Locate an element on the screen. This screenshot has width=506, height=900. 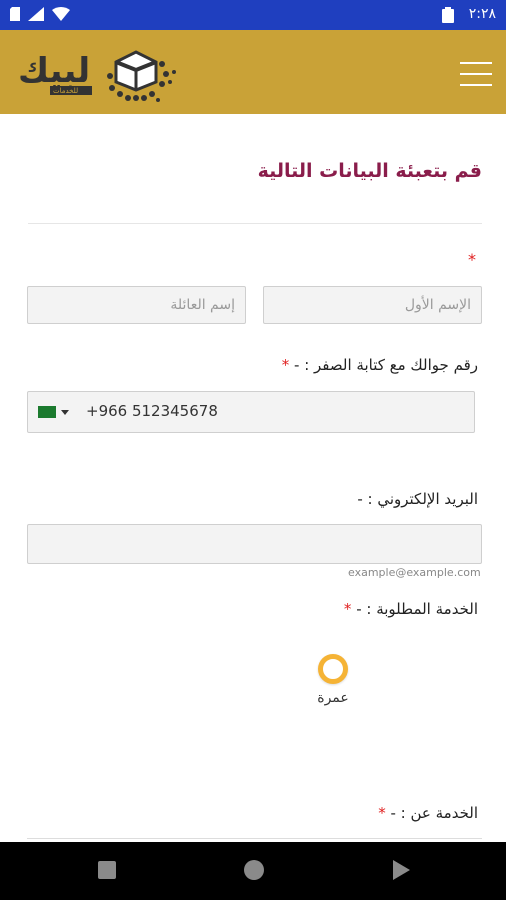
status-time: ٢:٢٨ is located at coordinates (482, 14).